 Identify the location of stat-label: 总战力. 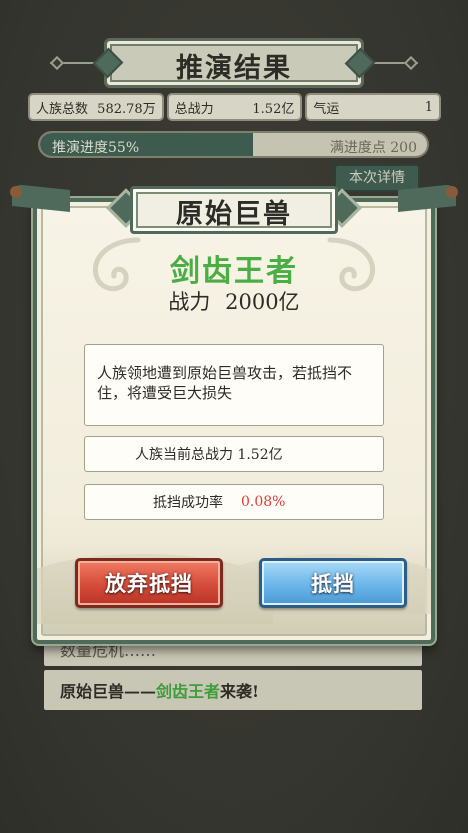
(194, 109).